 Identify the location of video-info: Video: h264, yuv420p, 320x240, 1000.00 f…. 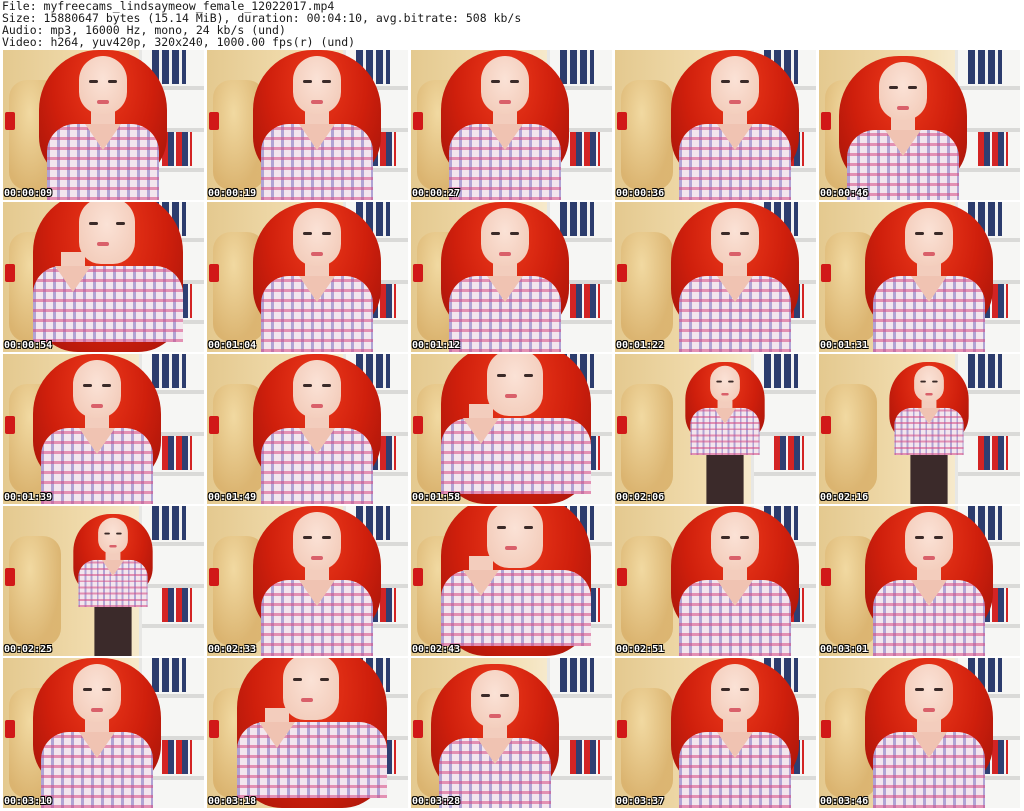
(179, 42).